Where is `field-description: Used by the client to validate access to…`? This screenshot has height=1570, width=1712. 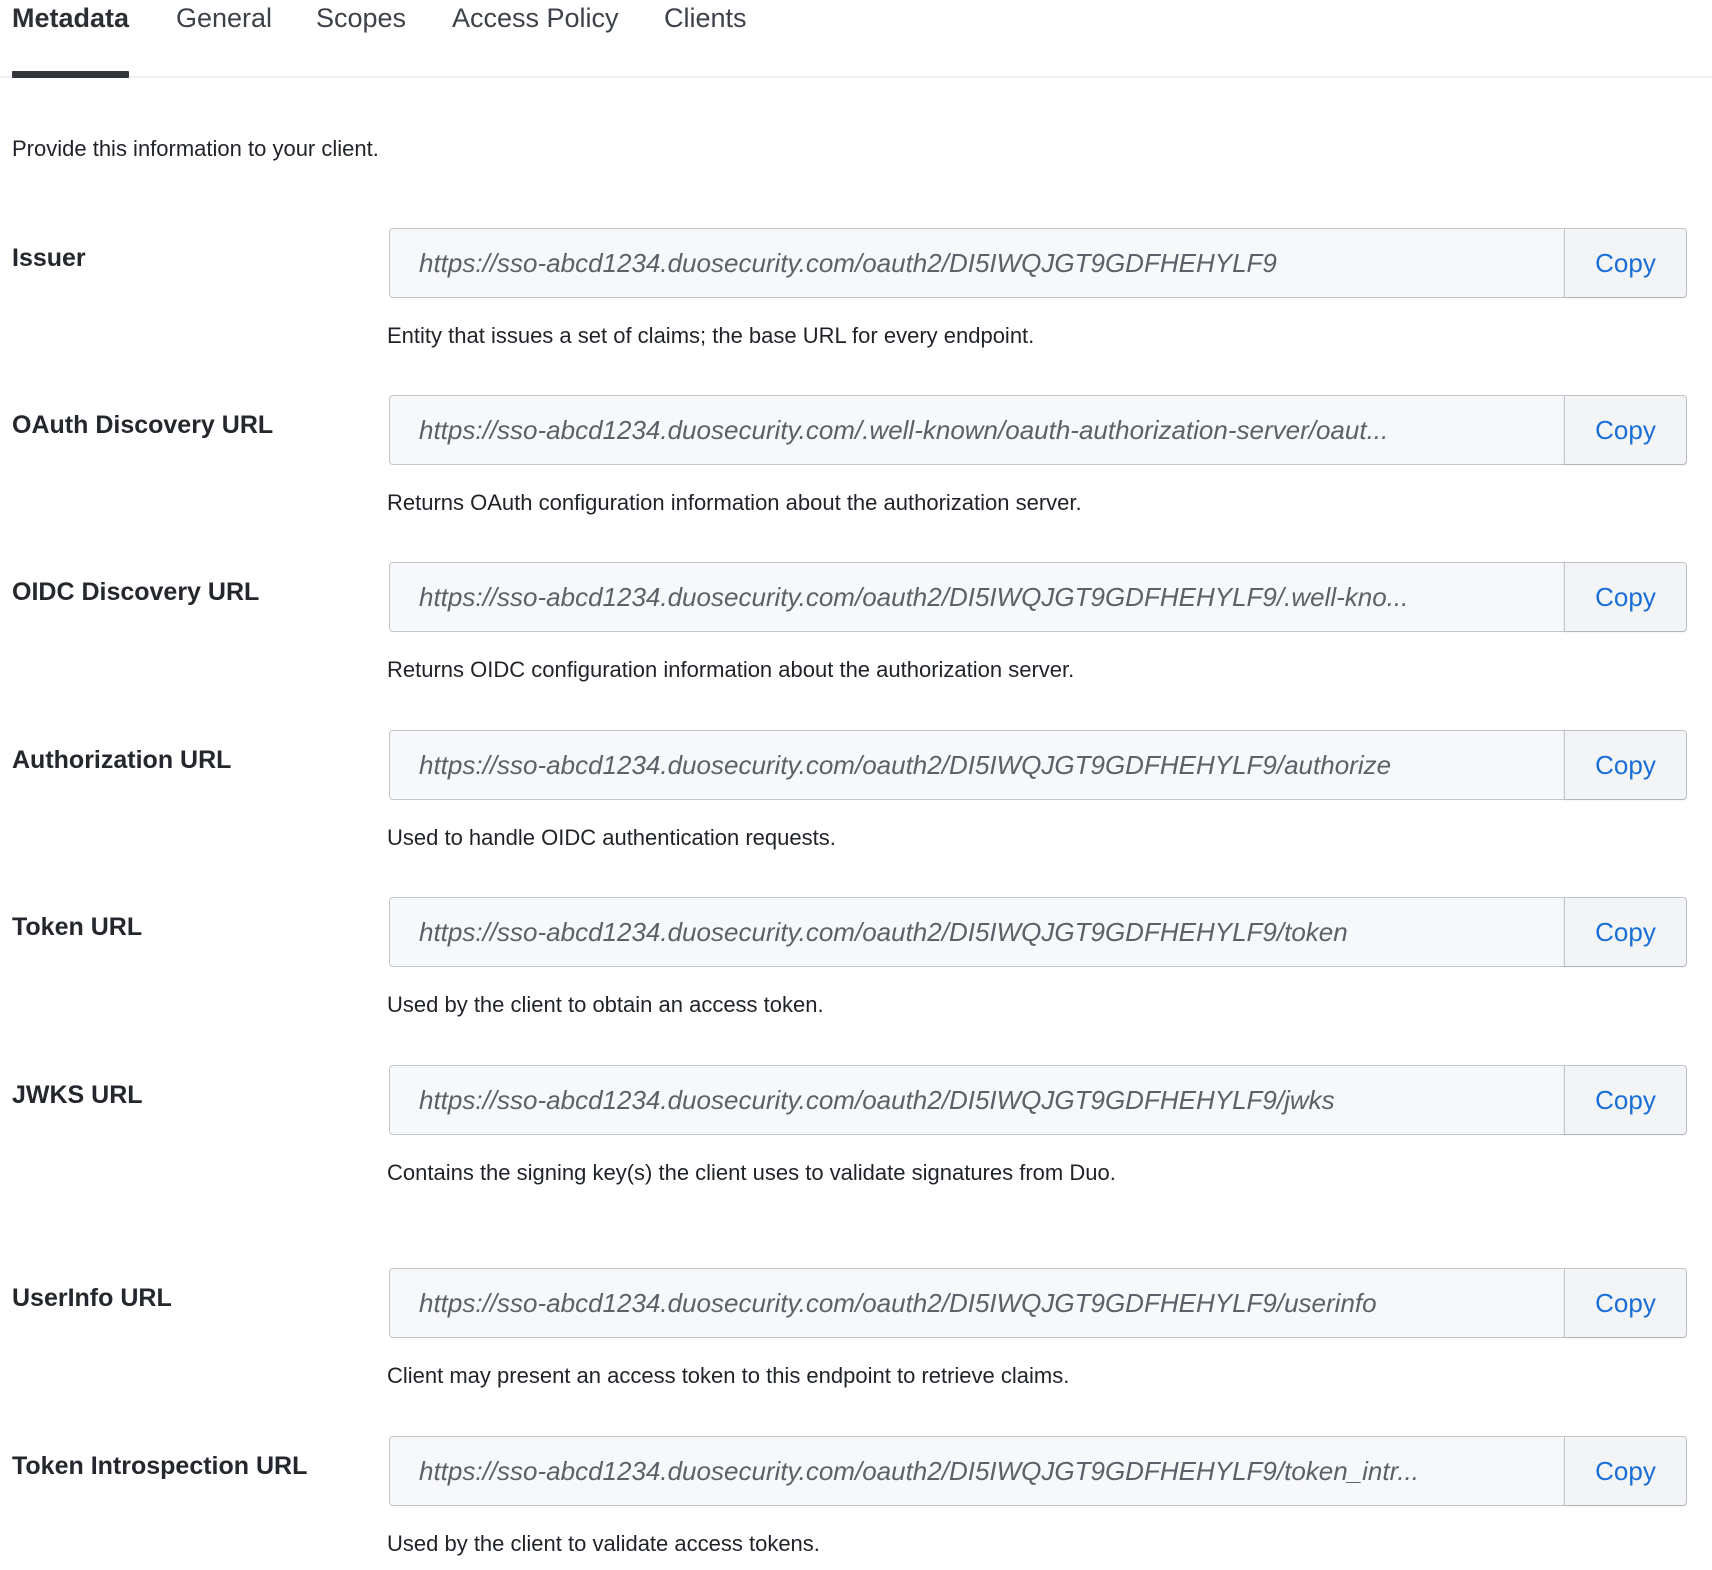 field-description: Used by the client to validate access to… is located at coordinates (603, 1543).